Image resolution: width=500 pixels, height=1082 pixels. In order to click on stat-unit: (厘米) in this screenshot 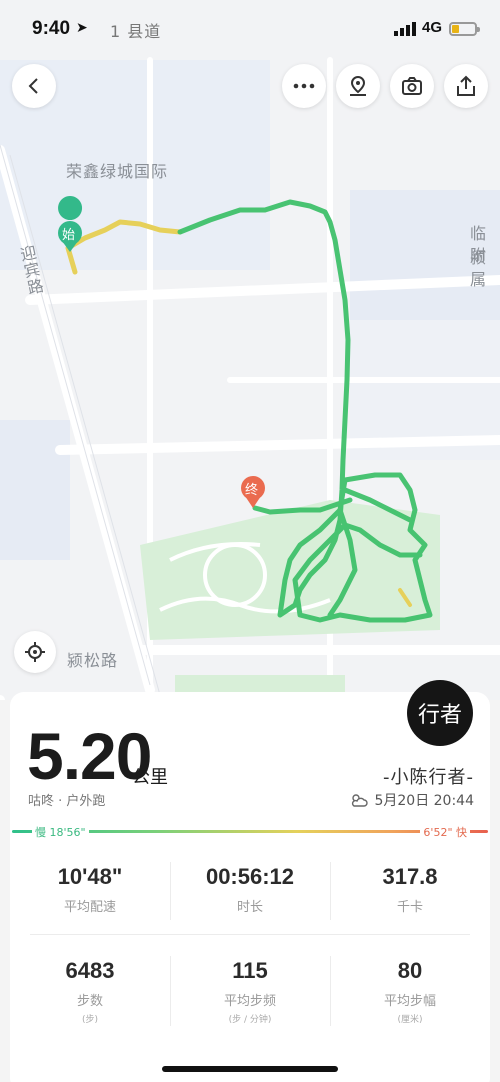, I will do `click(410, 1020)`.